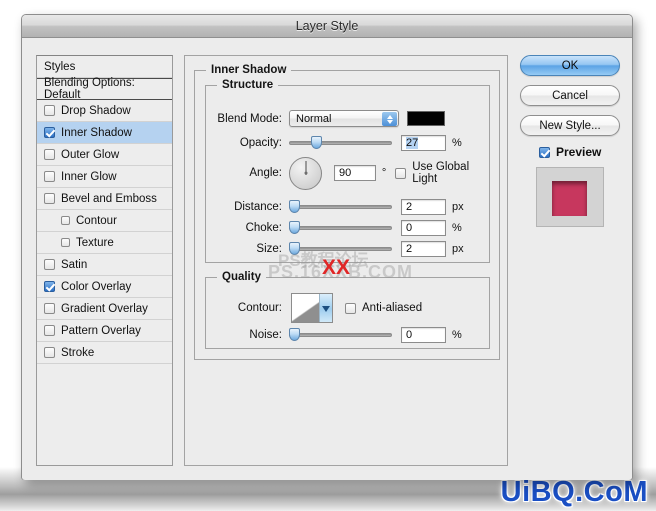 Image resolution: width=656 pixels, height=511 pixels. I want to click on inner-glow-checkbox, so click(49, 176).